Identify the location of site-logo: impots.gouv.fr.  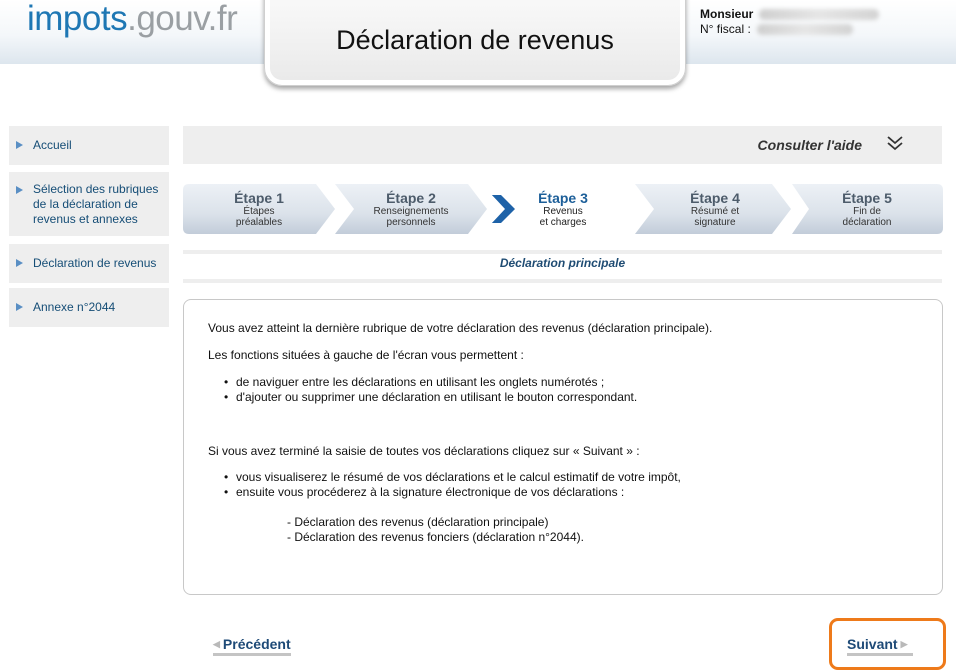
(132, 19).